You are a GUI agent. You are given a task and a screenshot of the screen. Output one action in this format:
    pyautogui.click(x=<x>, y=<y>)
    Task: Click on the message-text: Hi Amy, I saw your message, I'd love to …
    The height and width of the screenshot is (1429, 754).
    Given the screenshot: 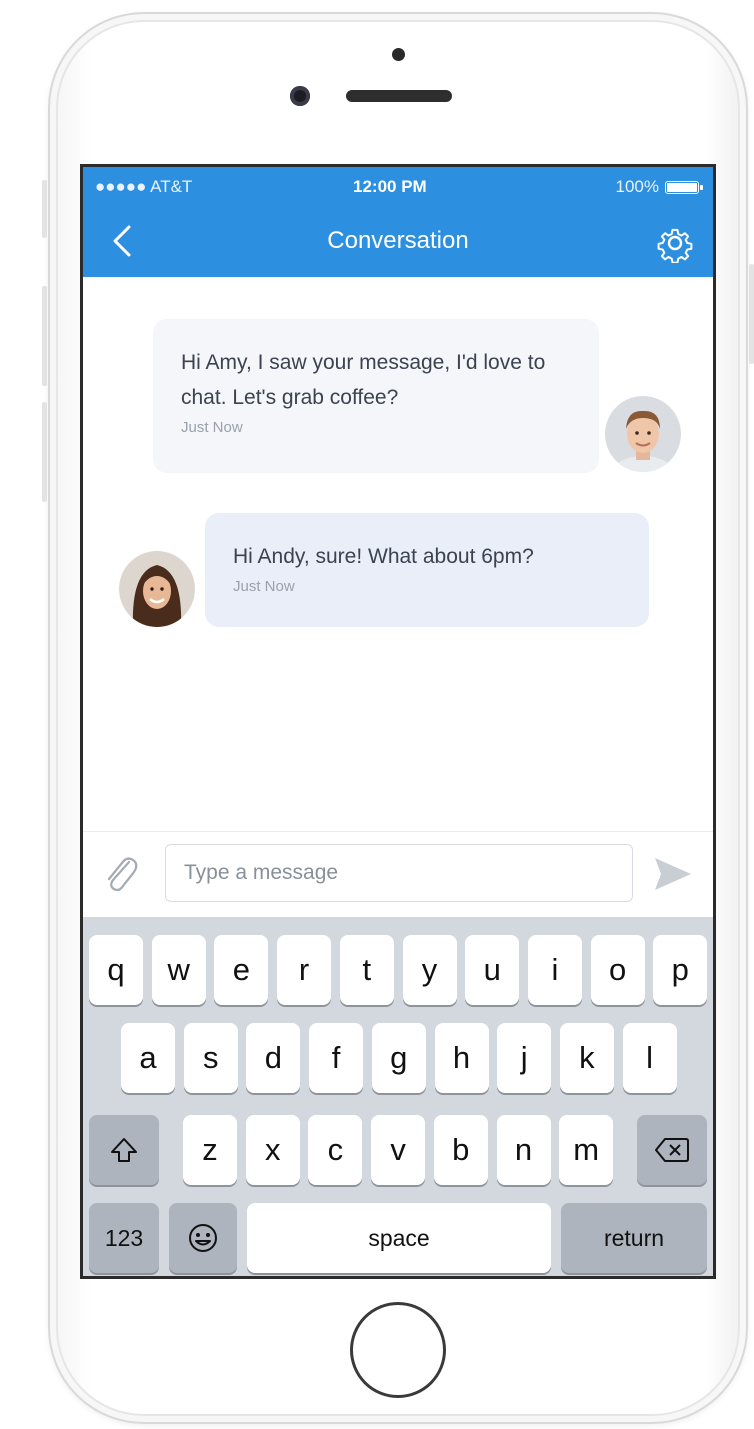 What is the action you would take?
    pyautogui.click(x=363, y=380)
    